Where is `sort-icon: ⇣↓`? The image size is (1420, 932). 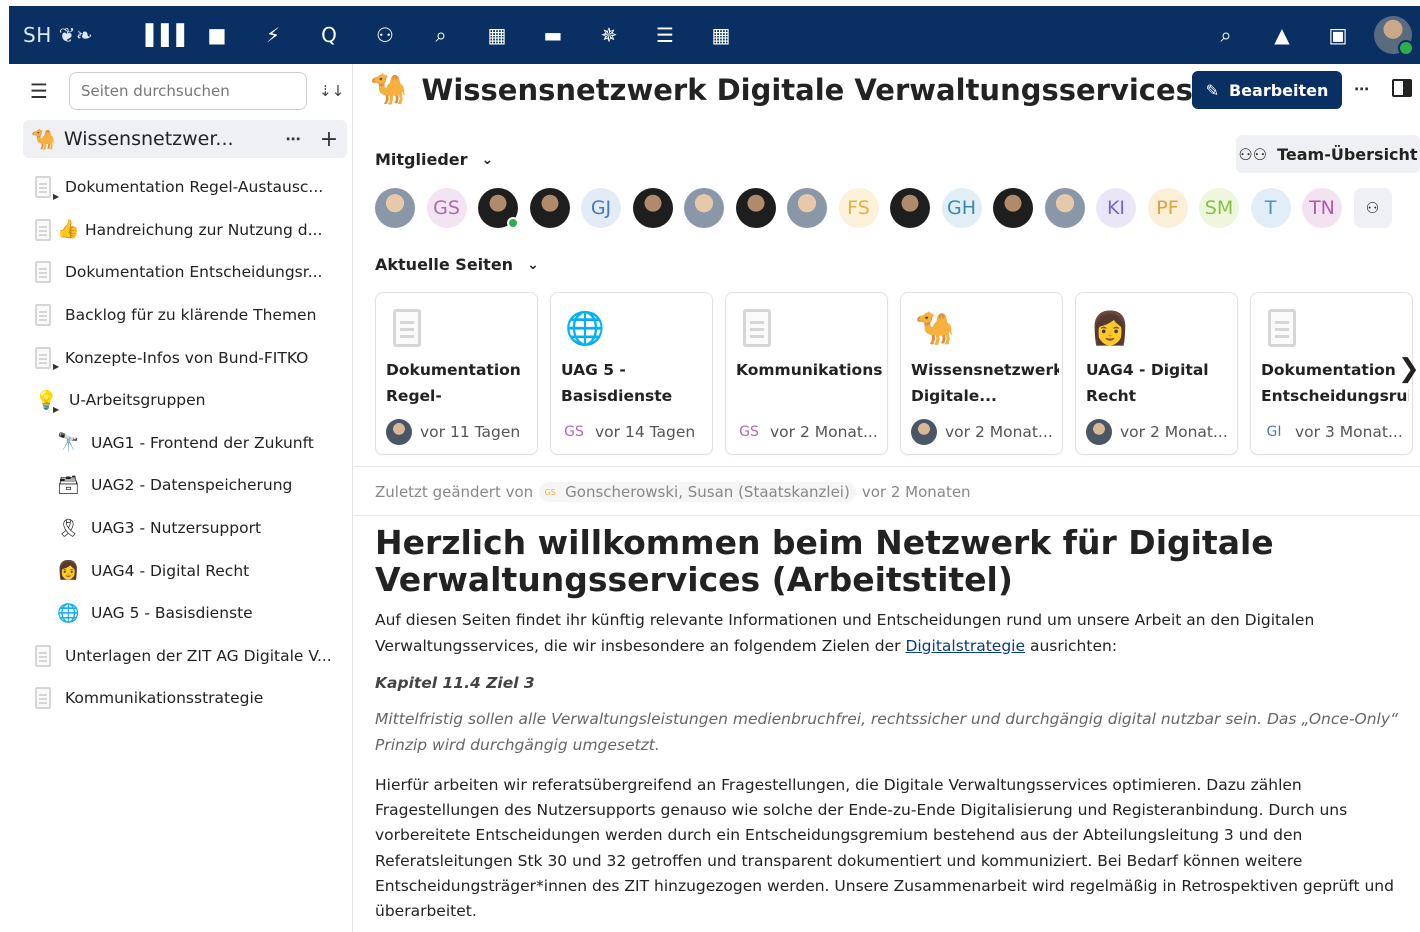
sort-icon: ⇣↓ is located at coordinates (331, 91).